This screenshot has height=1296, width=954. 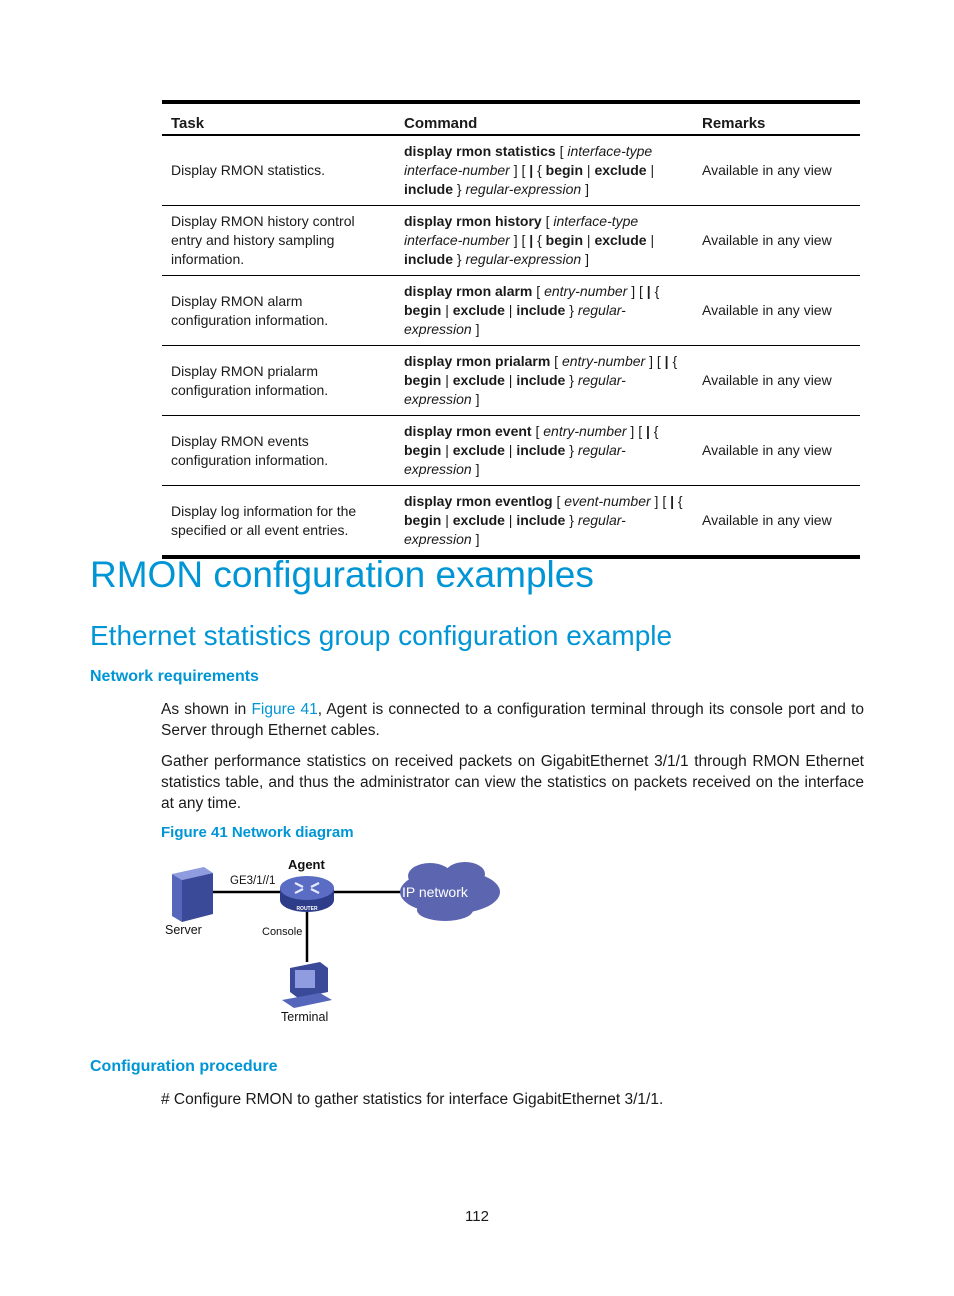 What do you see at coordinates (306, 864) in the screenshot?
I see `agent-label: Agent` at bounding box center [306, 864].